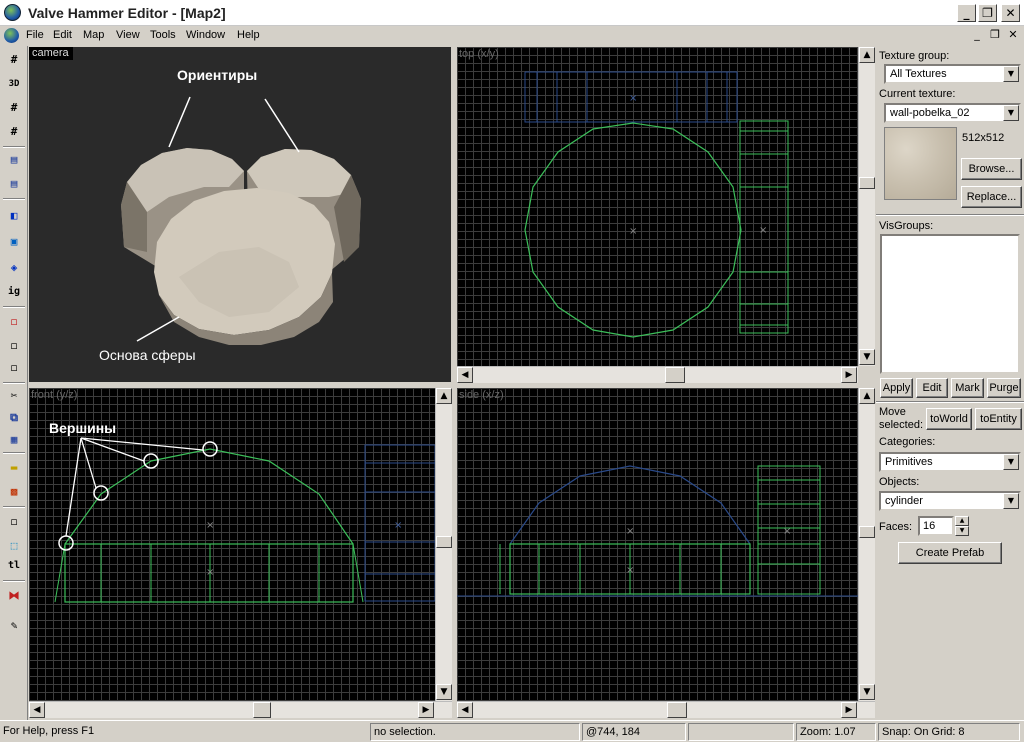 This screenshot has width=1024, height=742. I want to click on front-vertical-scrollbar: ▲ ▼, so click(443, 544).